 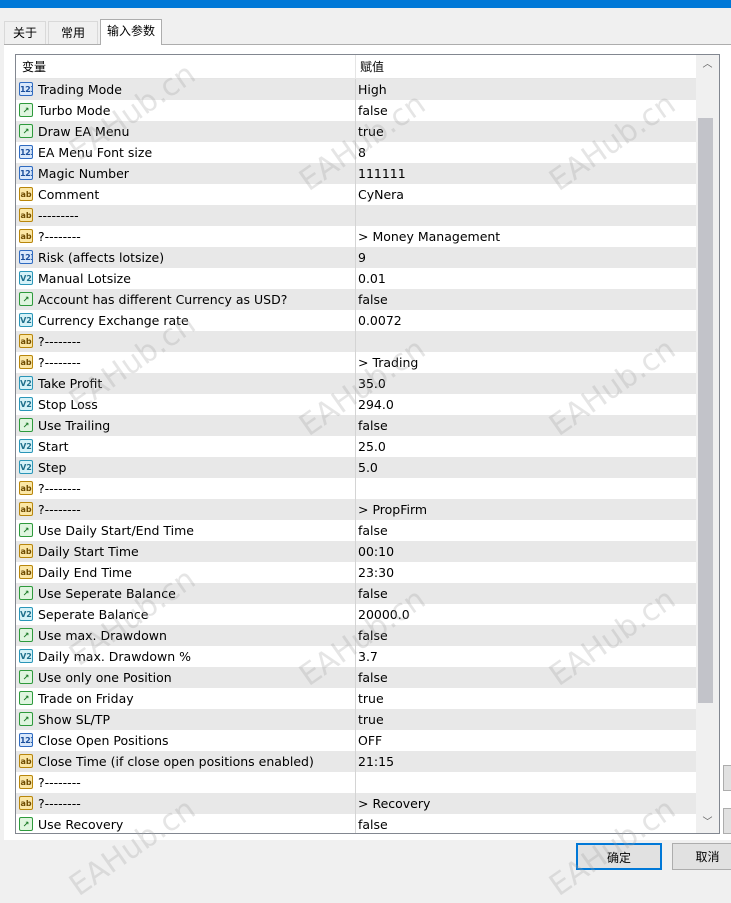 I want to click on scroll-up-arrow-icon: ︿, so click(x=707, y=65).